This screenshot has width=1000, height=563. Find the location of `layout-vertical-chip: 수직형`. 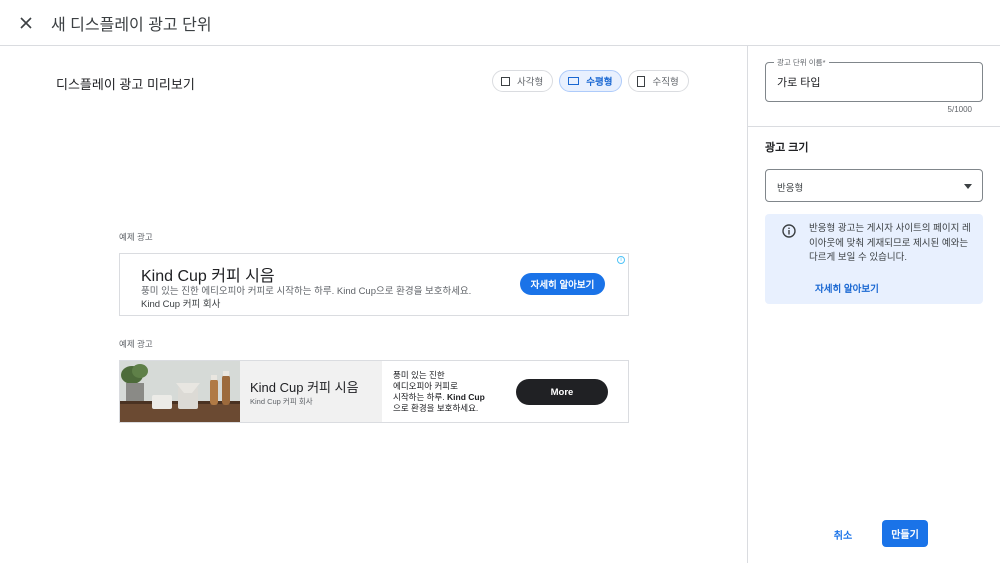

layout-vertical-chip: 수직형 is located at coordinates (658, 81).